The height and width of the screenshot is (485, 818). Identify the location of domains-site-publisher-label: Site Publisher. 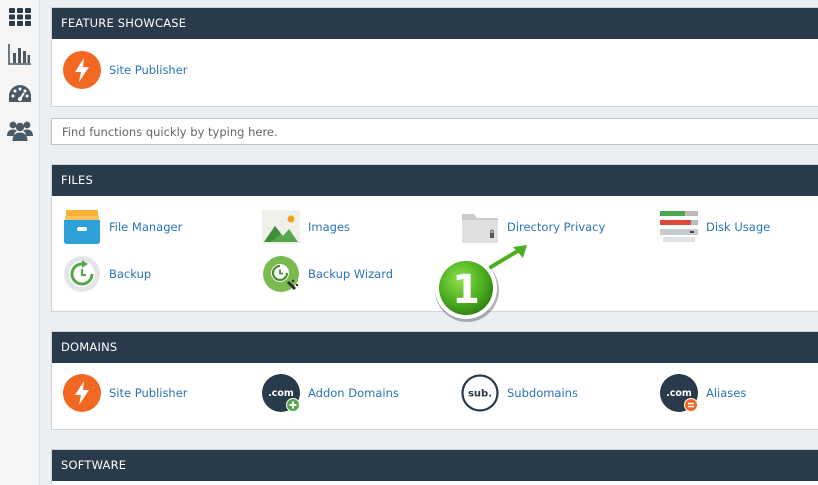
(148, 393).